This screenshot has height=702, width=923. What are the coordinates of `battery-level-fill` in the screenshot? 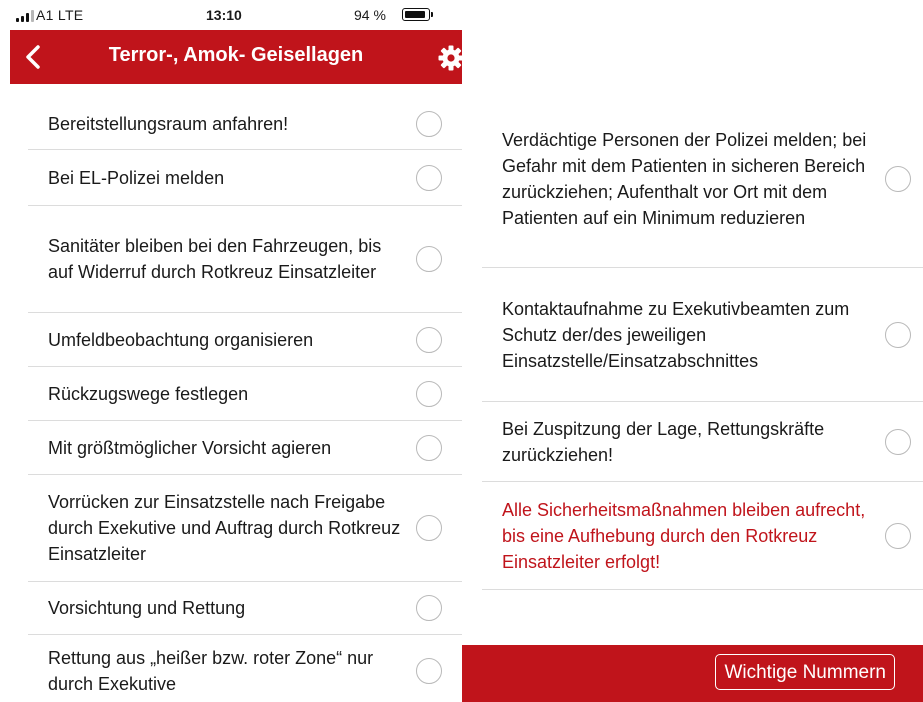 It's located at (415, 14).